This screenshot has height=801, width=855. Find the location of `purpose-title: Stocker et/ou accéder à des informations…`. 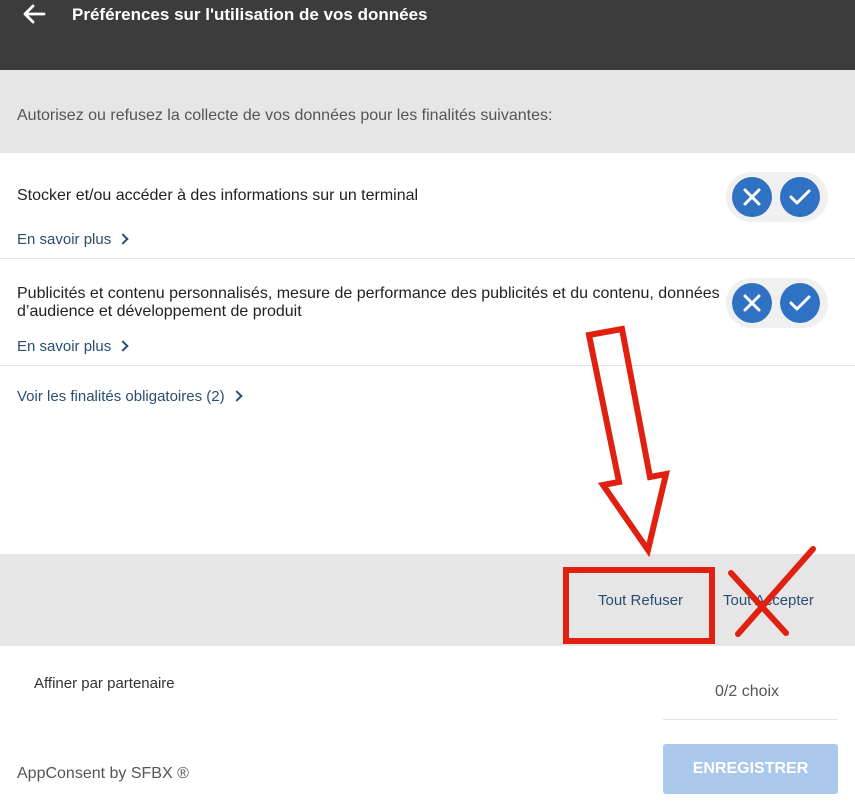

purpose-title: Stocker et/ou accéder à des informations… is located at coordinates (218, 195).